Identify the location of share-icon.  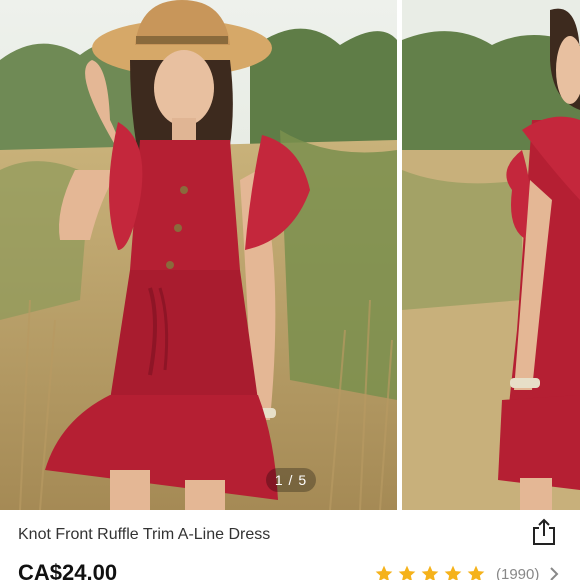
(544, 531).